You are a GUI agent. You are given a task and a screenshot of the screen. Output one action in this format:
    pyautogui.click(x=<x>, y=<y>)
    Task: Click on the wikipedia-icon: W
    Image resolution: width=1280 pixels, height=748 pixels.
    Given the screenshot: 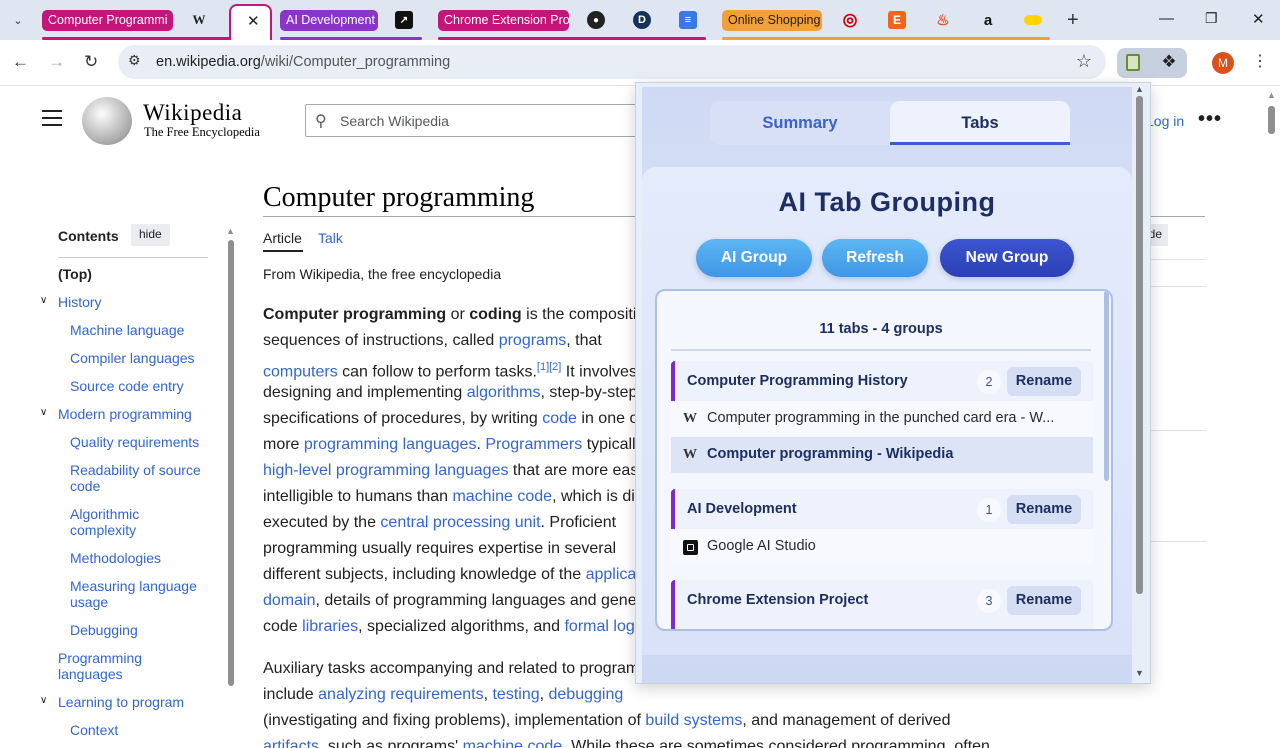 What is the action you would take?
    pyautogui.click(x=199, y=20)
    